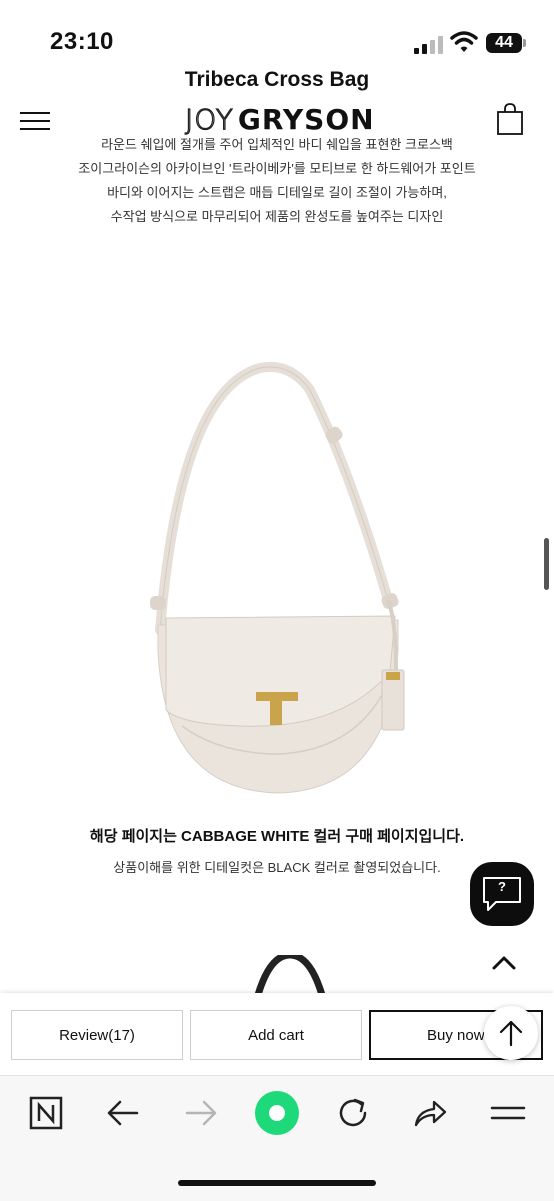  Describe the element at coordinates (430, 1113) in the screenshot. I see `share-icon` at that location.